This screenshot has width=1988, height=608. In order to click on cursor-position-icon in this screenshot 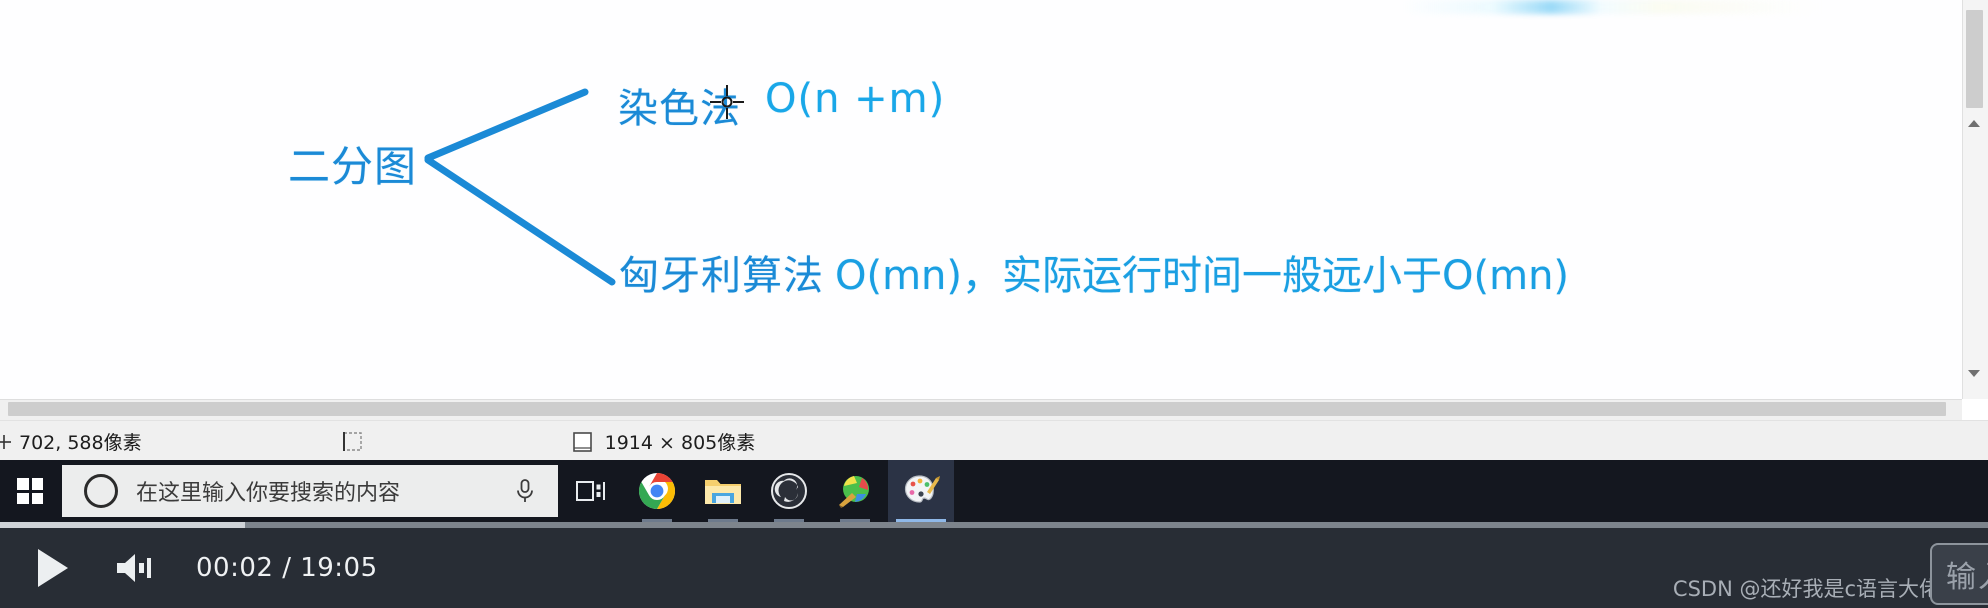, I will do `click(6, 441)`.